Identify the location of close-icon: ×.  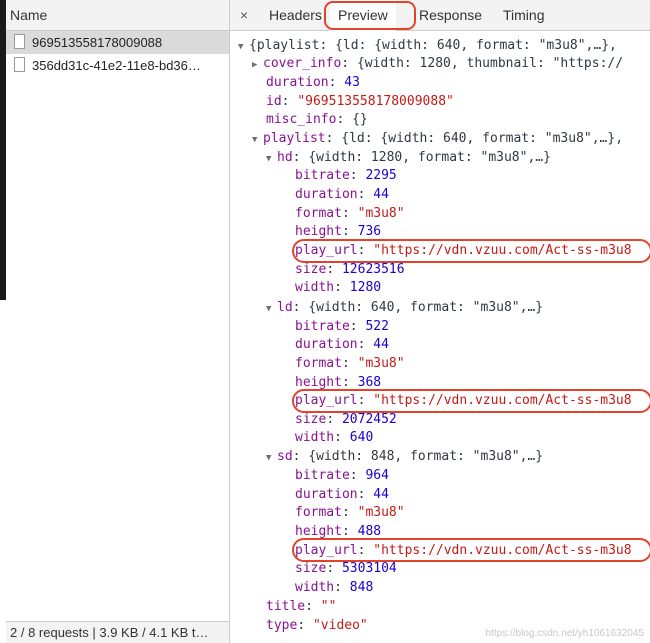
(244, 15).